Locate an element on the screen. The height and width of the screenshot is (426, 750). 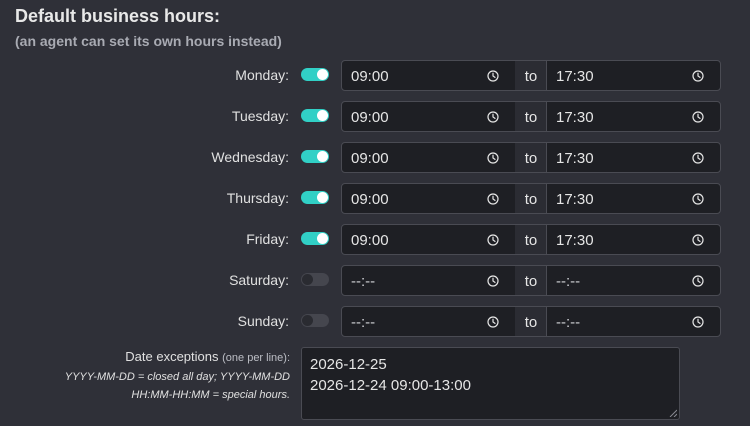
day-row: Saturday: --:-- to --:-- is located at coordinates (375, 280).